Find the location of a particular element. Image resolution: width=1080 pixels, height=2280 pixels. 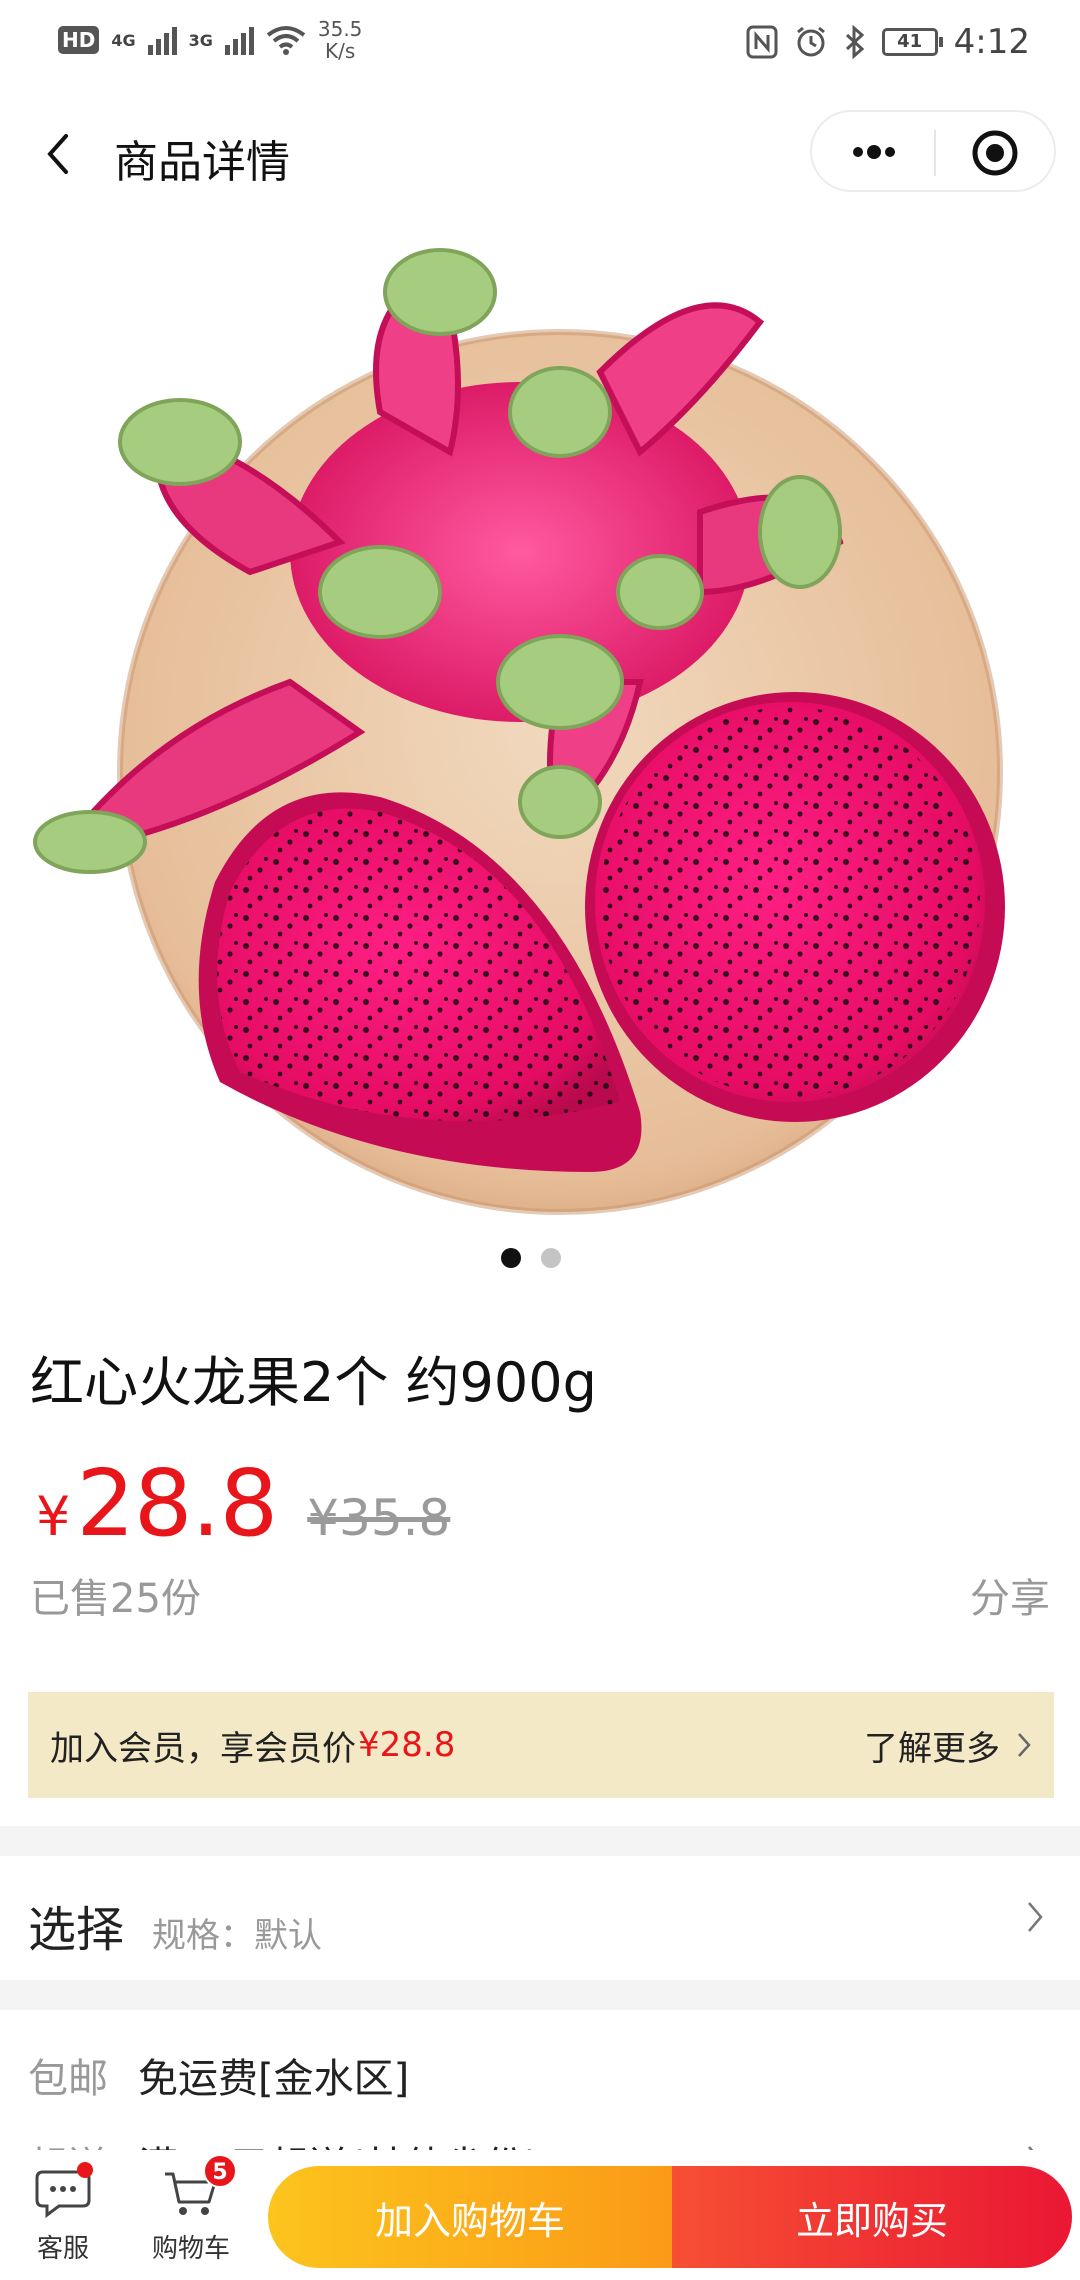

network-3g-label: 3G is located at coordinates (200, 40).